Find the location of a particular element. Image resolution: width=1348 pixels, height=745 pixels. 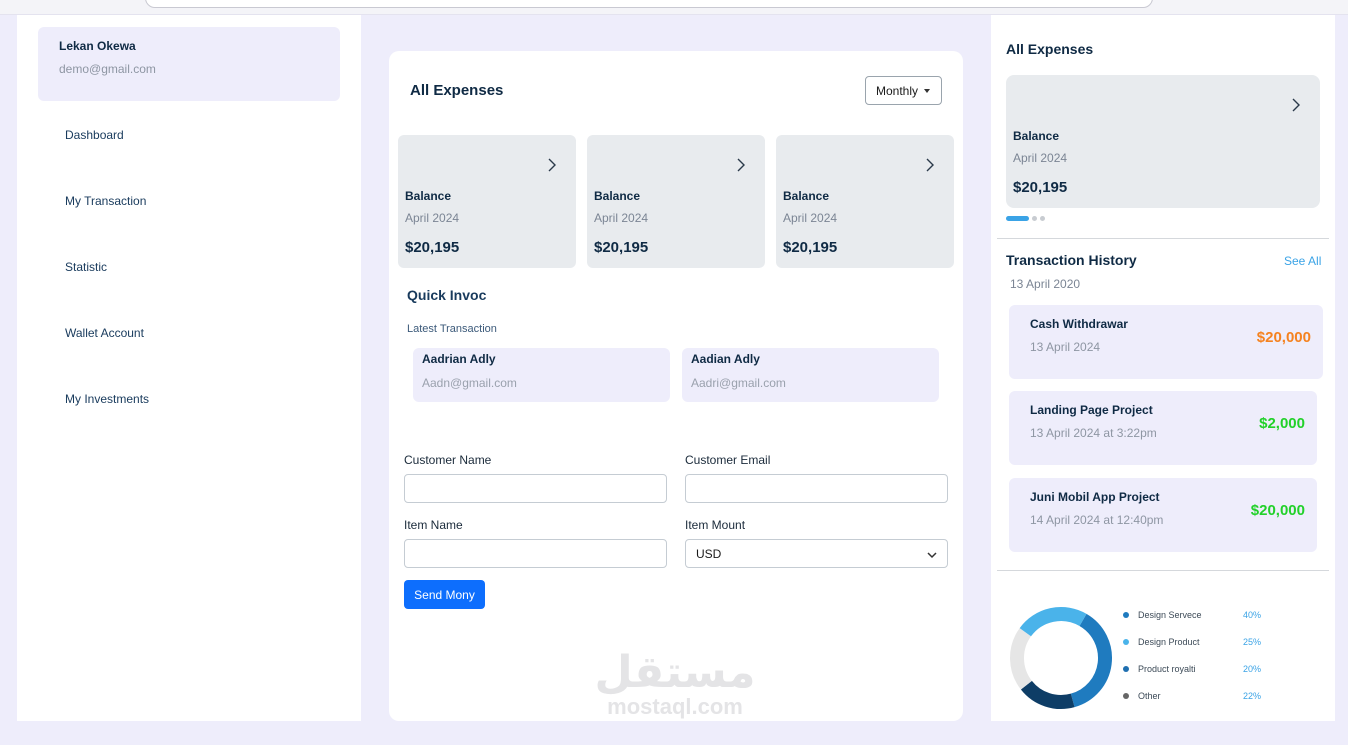

customer-email-label: Customer Email is located at coordinates (728, 460).